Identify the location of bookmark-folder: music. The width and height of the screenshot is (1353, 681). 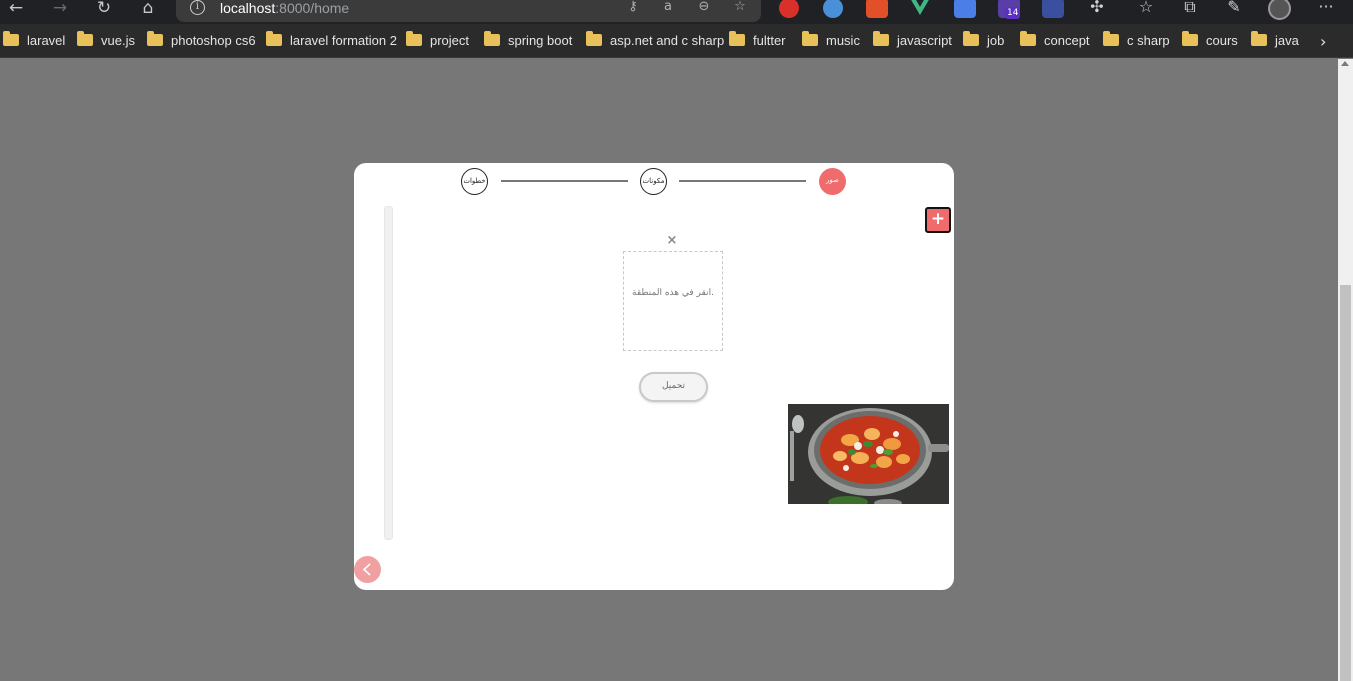
(831, 40).